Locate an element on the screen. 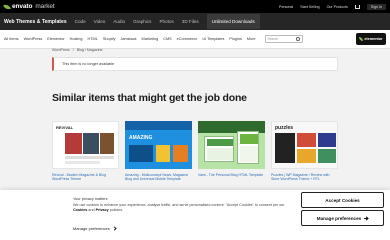 The image size is (390, 240). subnav-more: More is located at coordinates (251, 39).